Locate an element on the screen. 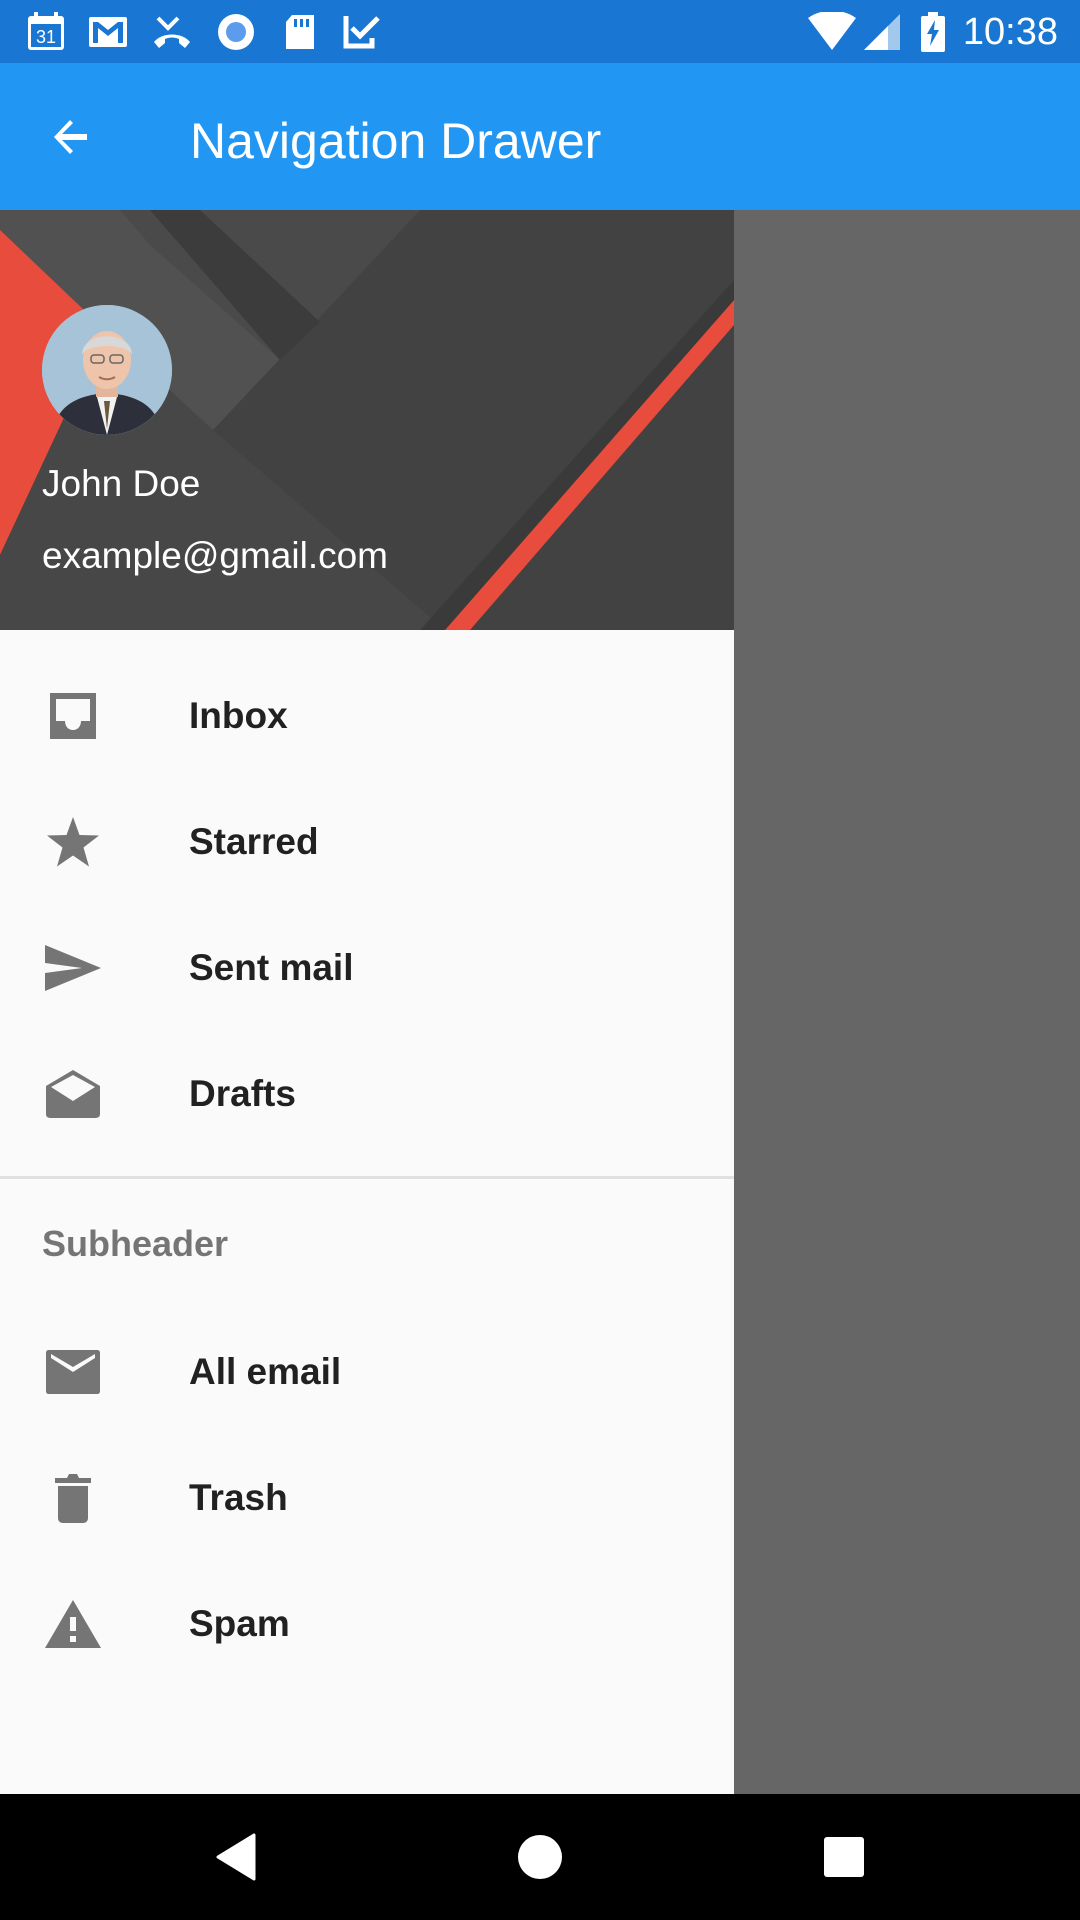 The image size is (1080, 1920). nav-home-button is located at coordinates (540, 1857).